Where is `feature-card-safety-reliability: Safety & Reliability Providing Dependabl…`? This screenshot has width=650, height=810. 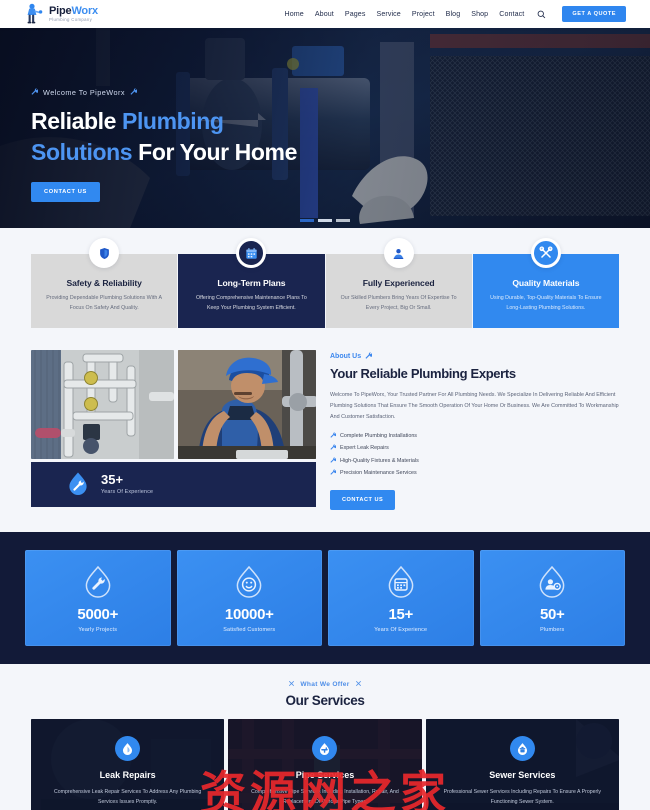
feature-card-safety-reliability: Safety & Reliability Providing Dependabl… is located at coordinates (104, 283).